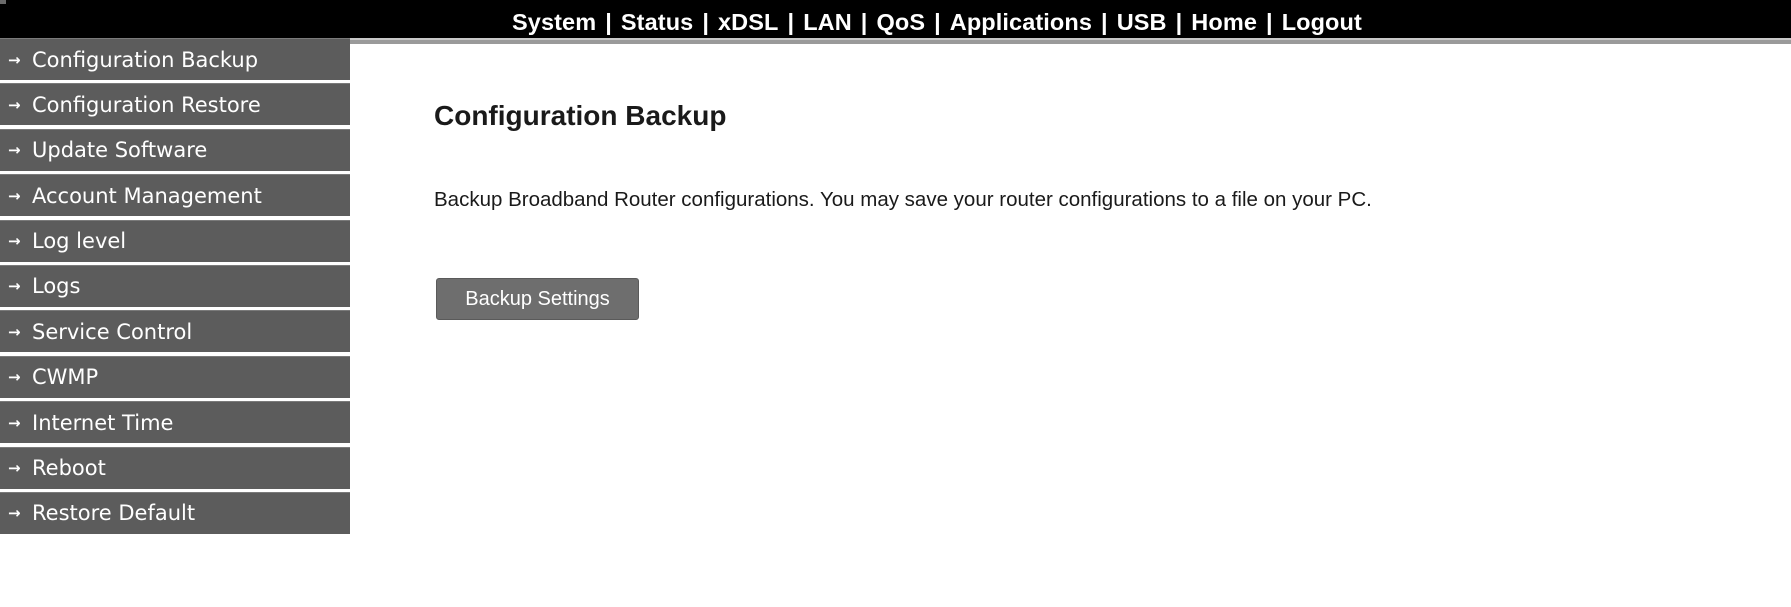 Image resolution: width=1791 pixels, height=607 pixels. Describe the element at coordinates (103, 422) in the screenshot. I see `sidebar-item-label: Internet Time` at that location.